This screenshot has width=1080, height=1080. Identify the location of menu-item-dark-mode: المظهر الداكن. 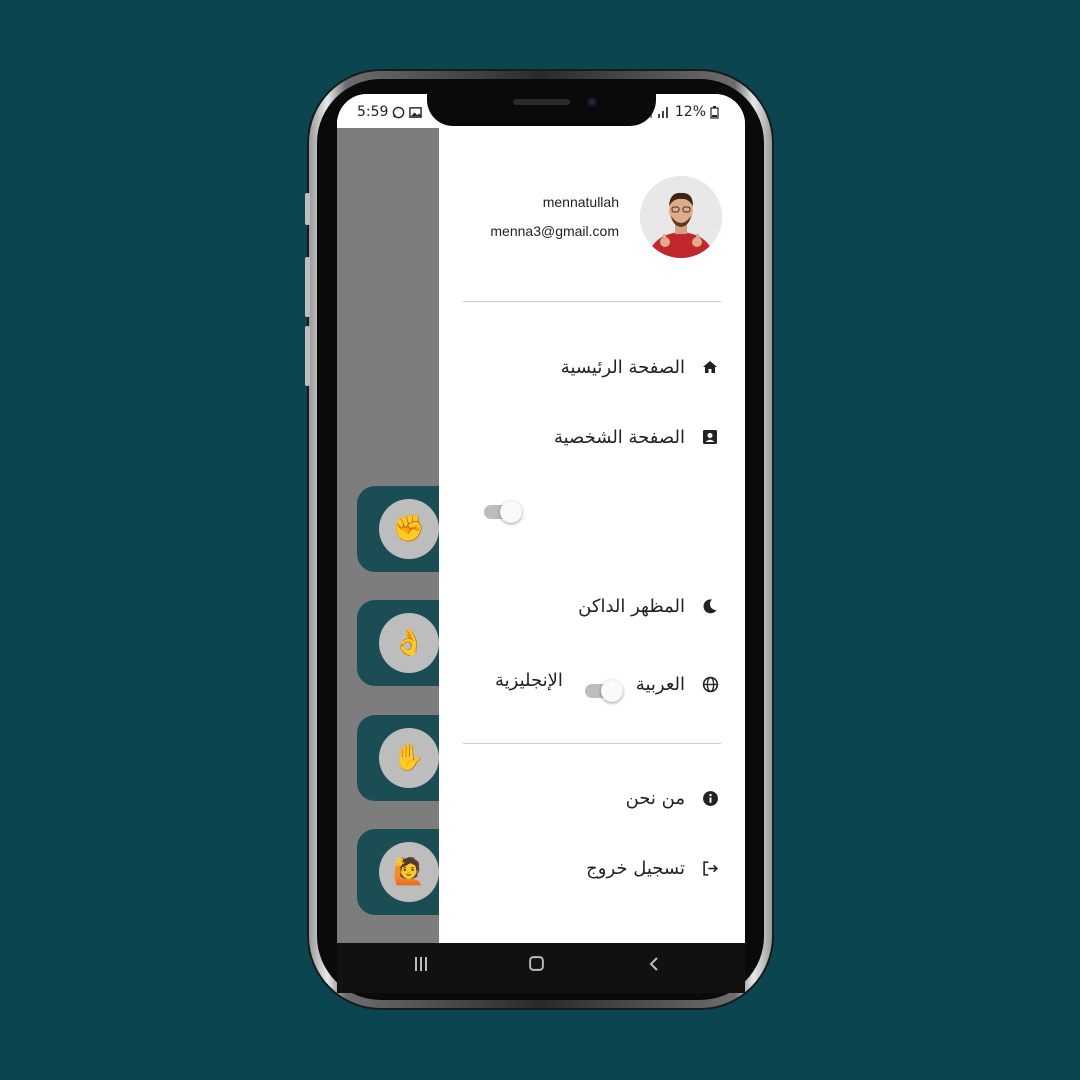
(649, 606).